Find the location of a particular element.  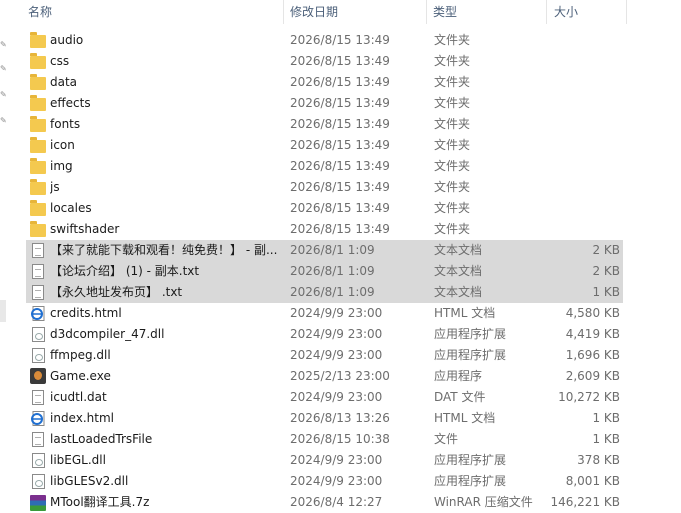

folder-row: effects 2026/8/15 13:49 文件夹 is located at coordinates (324, 103).